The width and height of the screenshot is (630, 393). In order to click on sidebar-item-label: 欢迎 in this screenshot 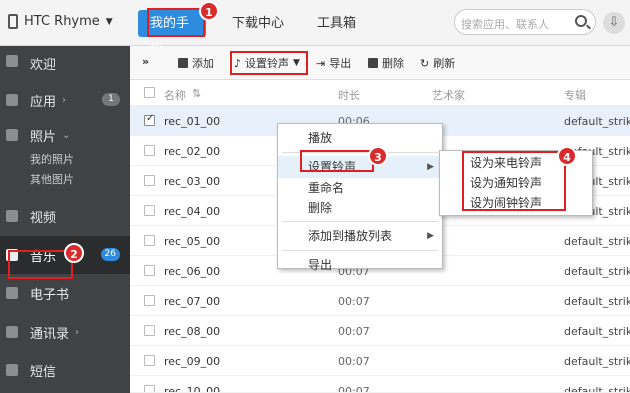, I will do `click(43, 65)`.